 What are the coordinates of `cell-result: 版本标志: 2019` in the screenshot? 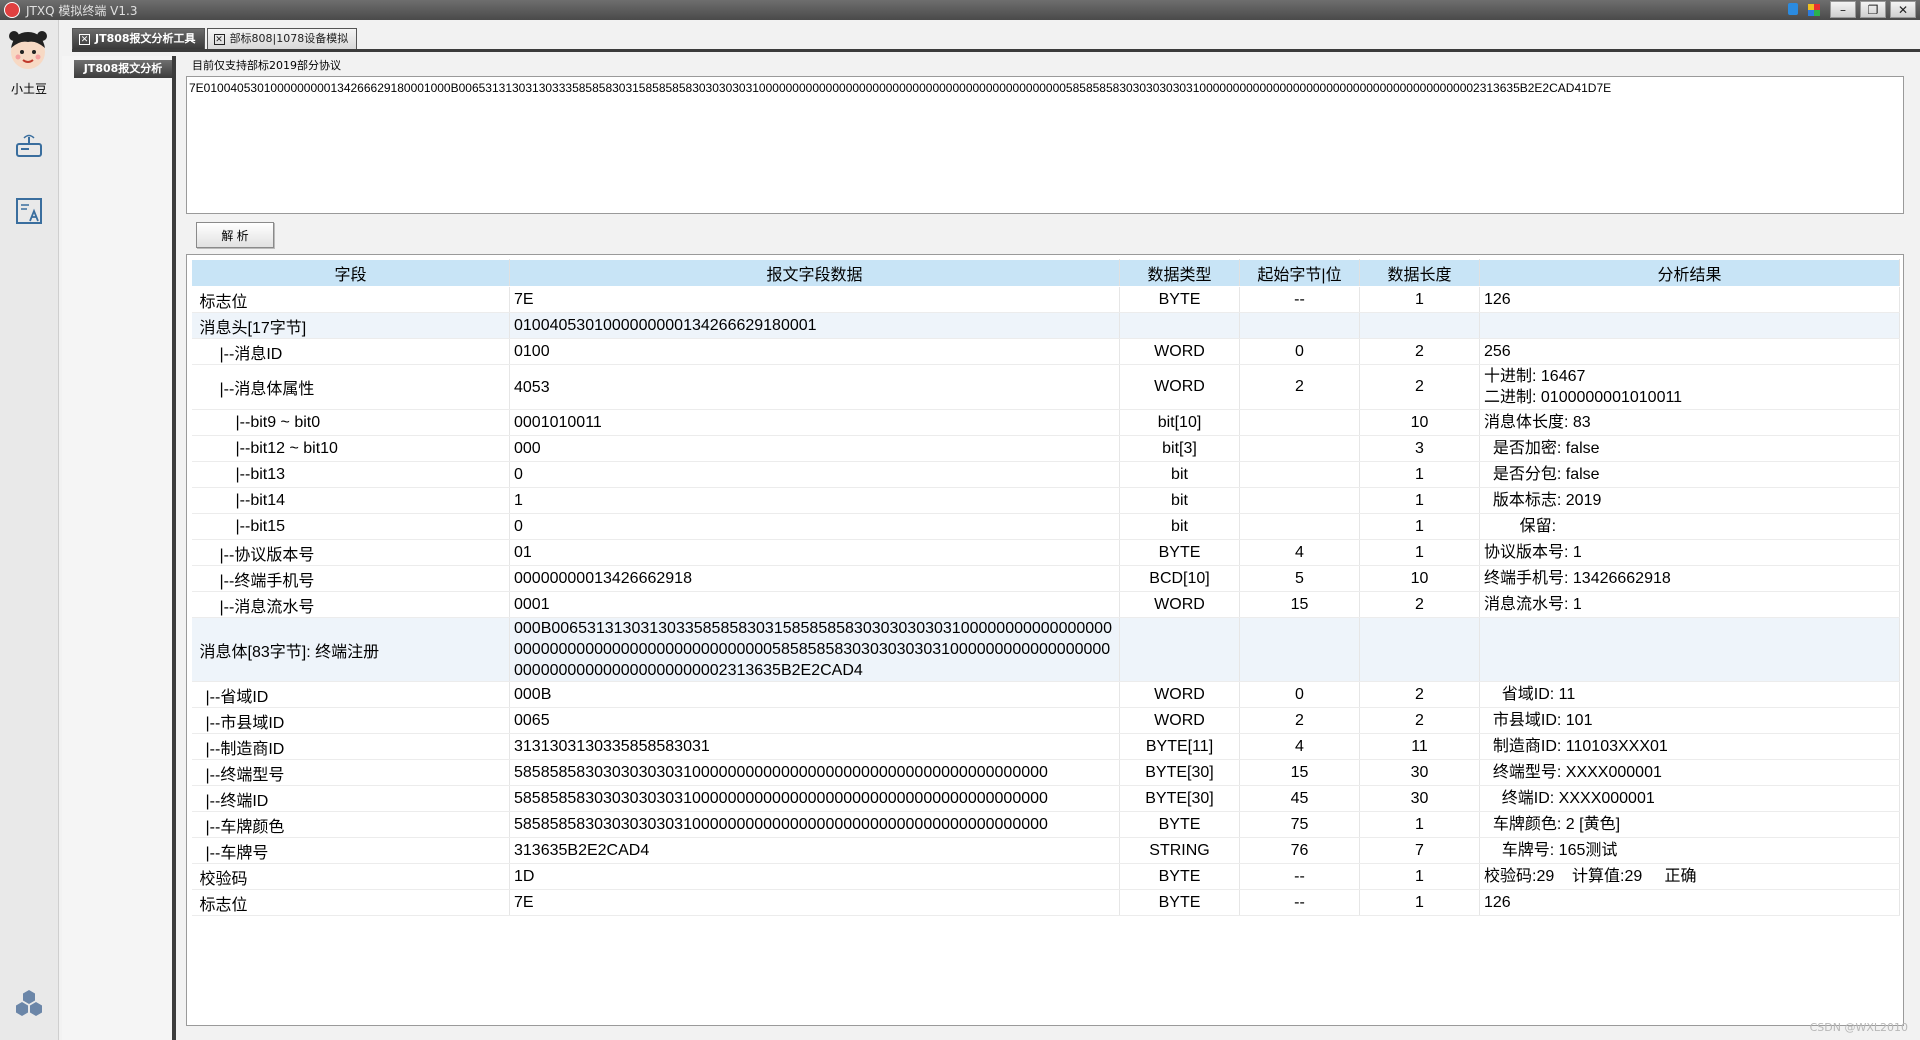 It's located at (1689, 500).